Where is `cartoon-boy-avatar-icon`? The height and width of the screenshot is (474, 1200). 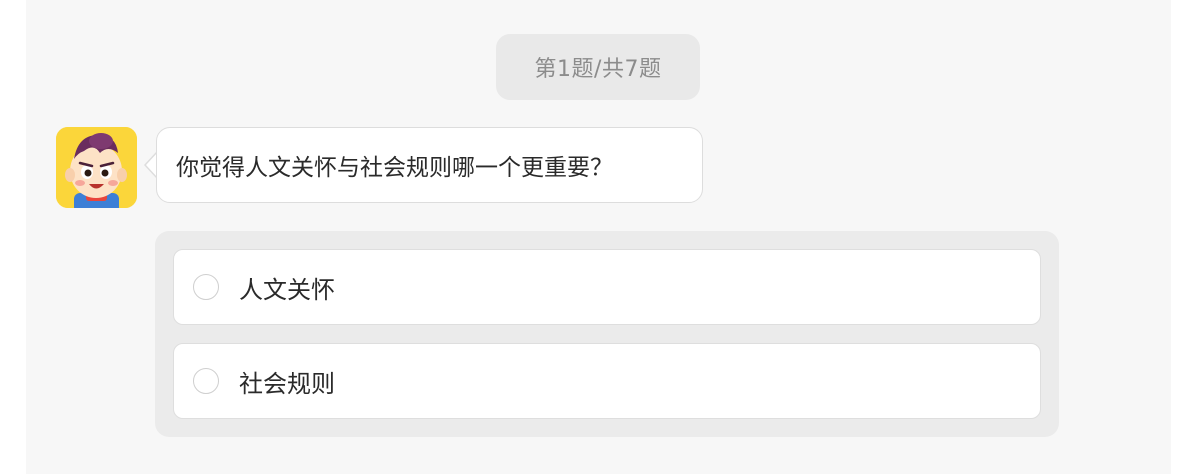
cartoon-boy-avatar-icon is located at coordinates (96, 167).